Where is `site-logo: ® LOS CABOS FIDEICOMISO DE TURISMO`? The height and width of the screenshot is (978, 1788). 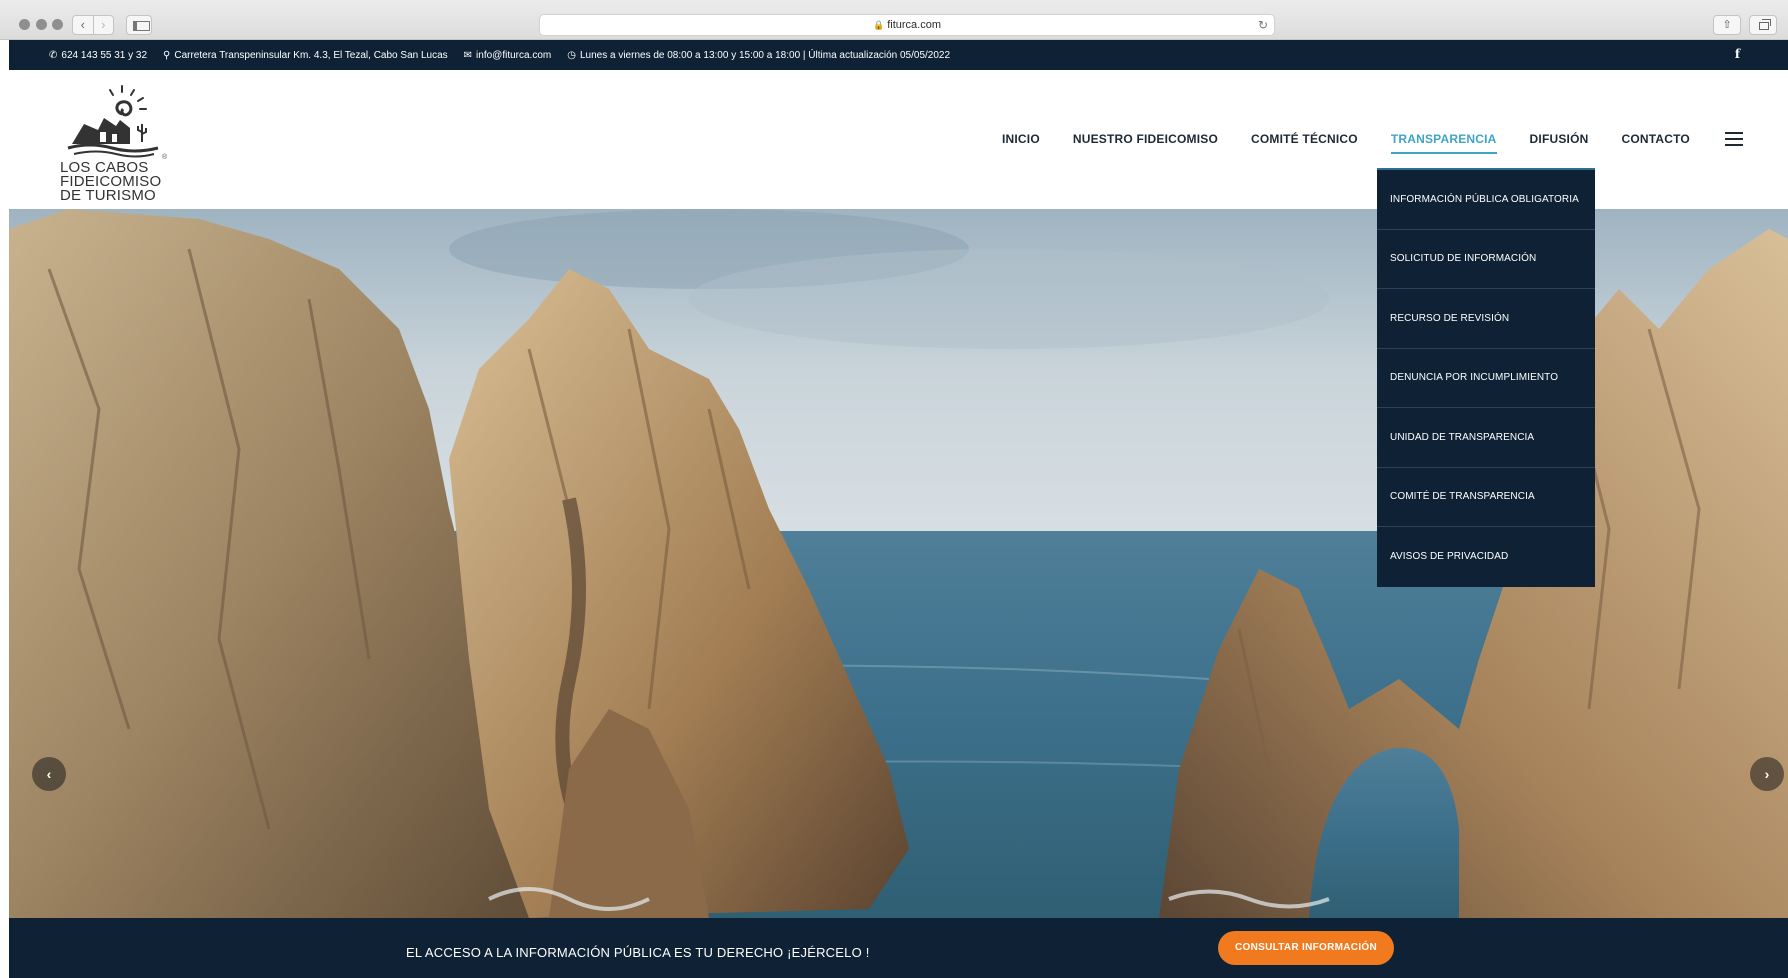 site-logo: ® LOS CABOS FIDEICOMISO DE TURISMO is located at coordinates (116, 144).